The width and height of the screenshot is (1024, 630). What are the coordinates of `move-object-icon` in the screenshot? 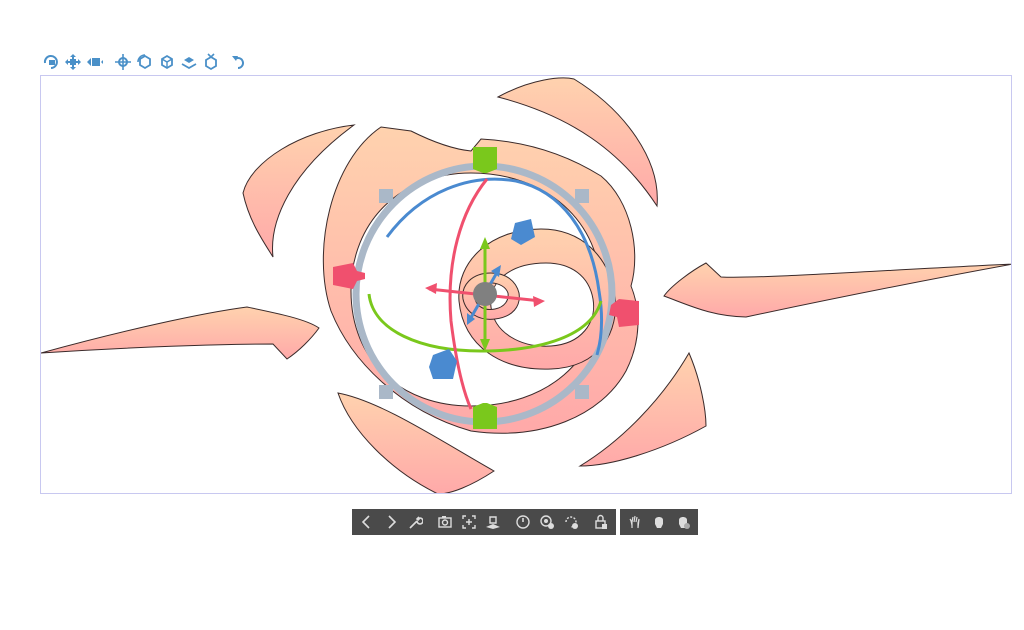 It's located at (123, 62).